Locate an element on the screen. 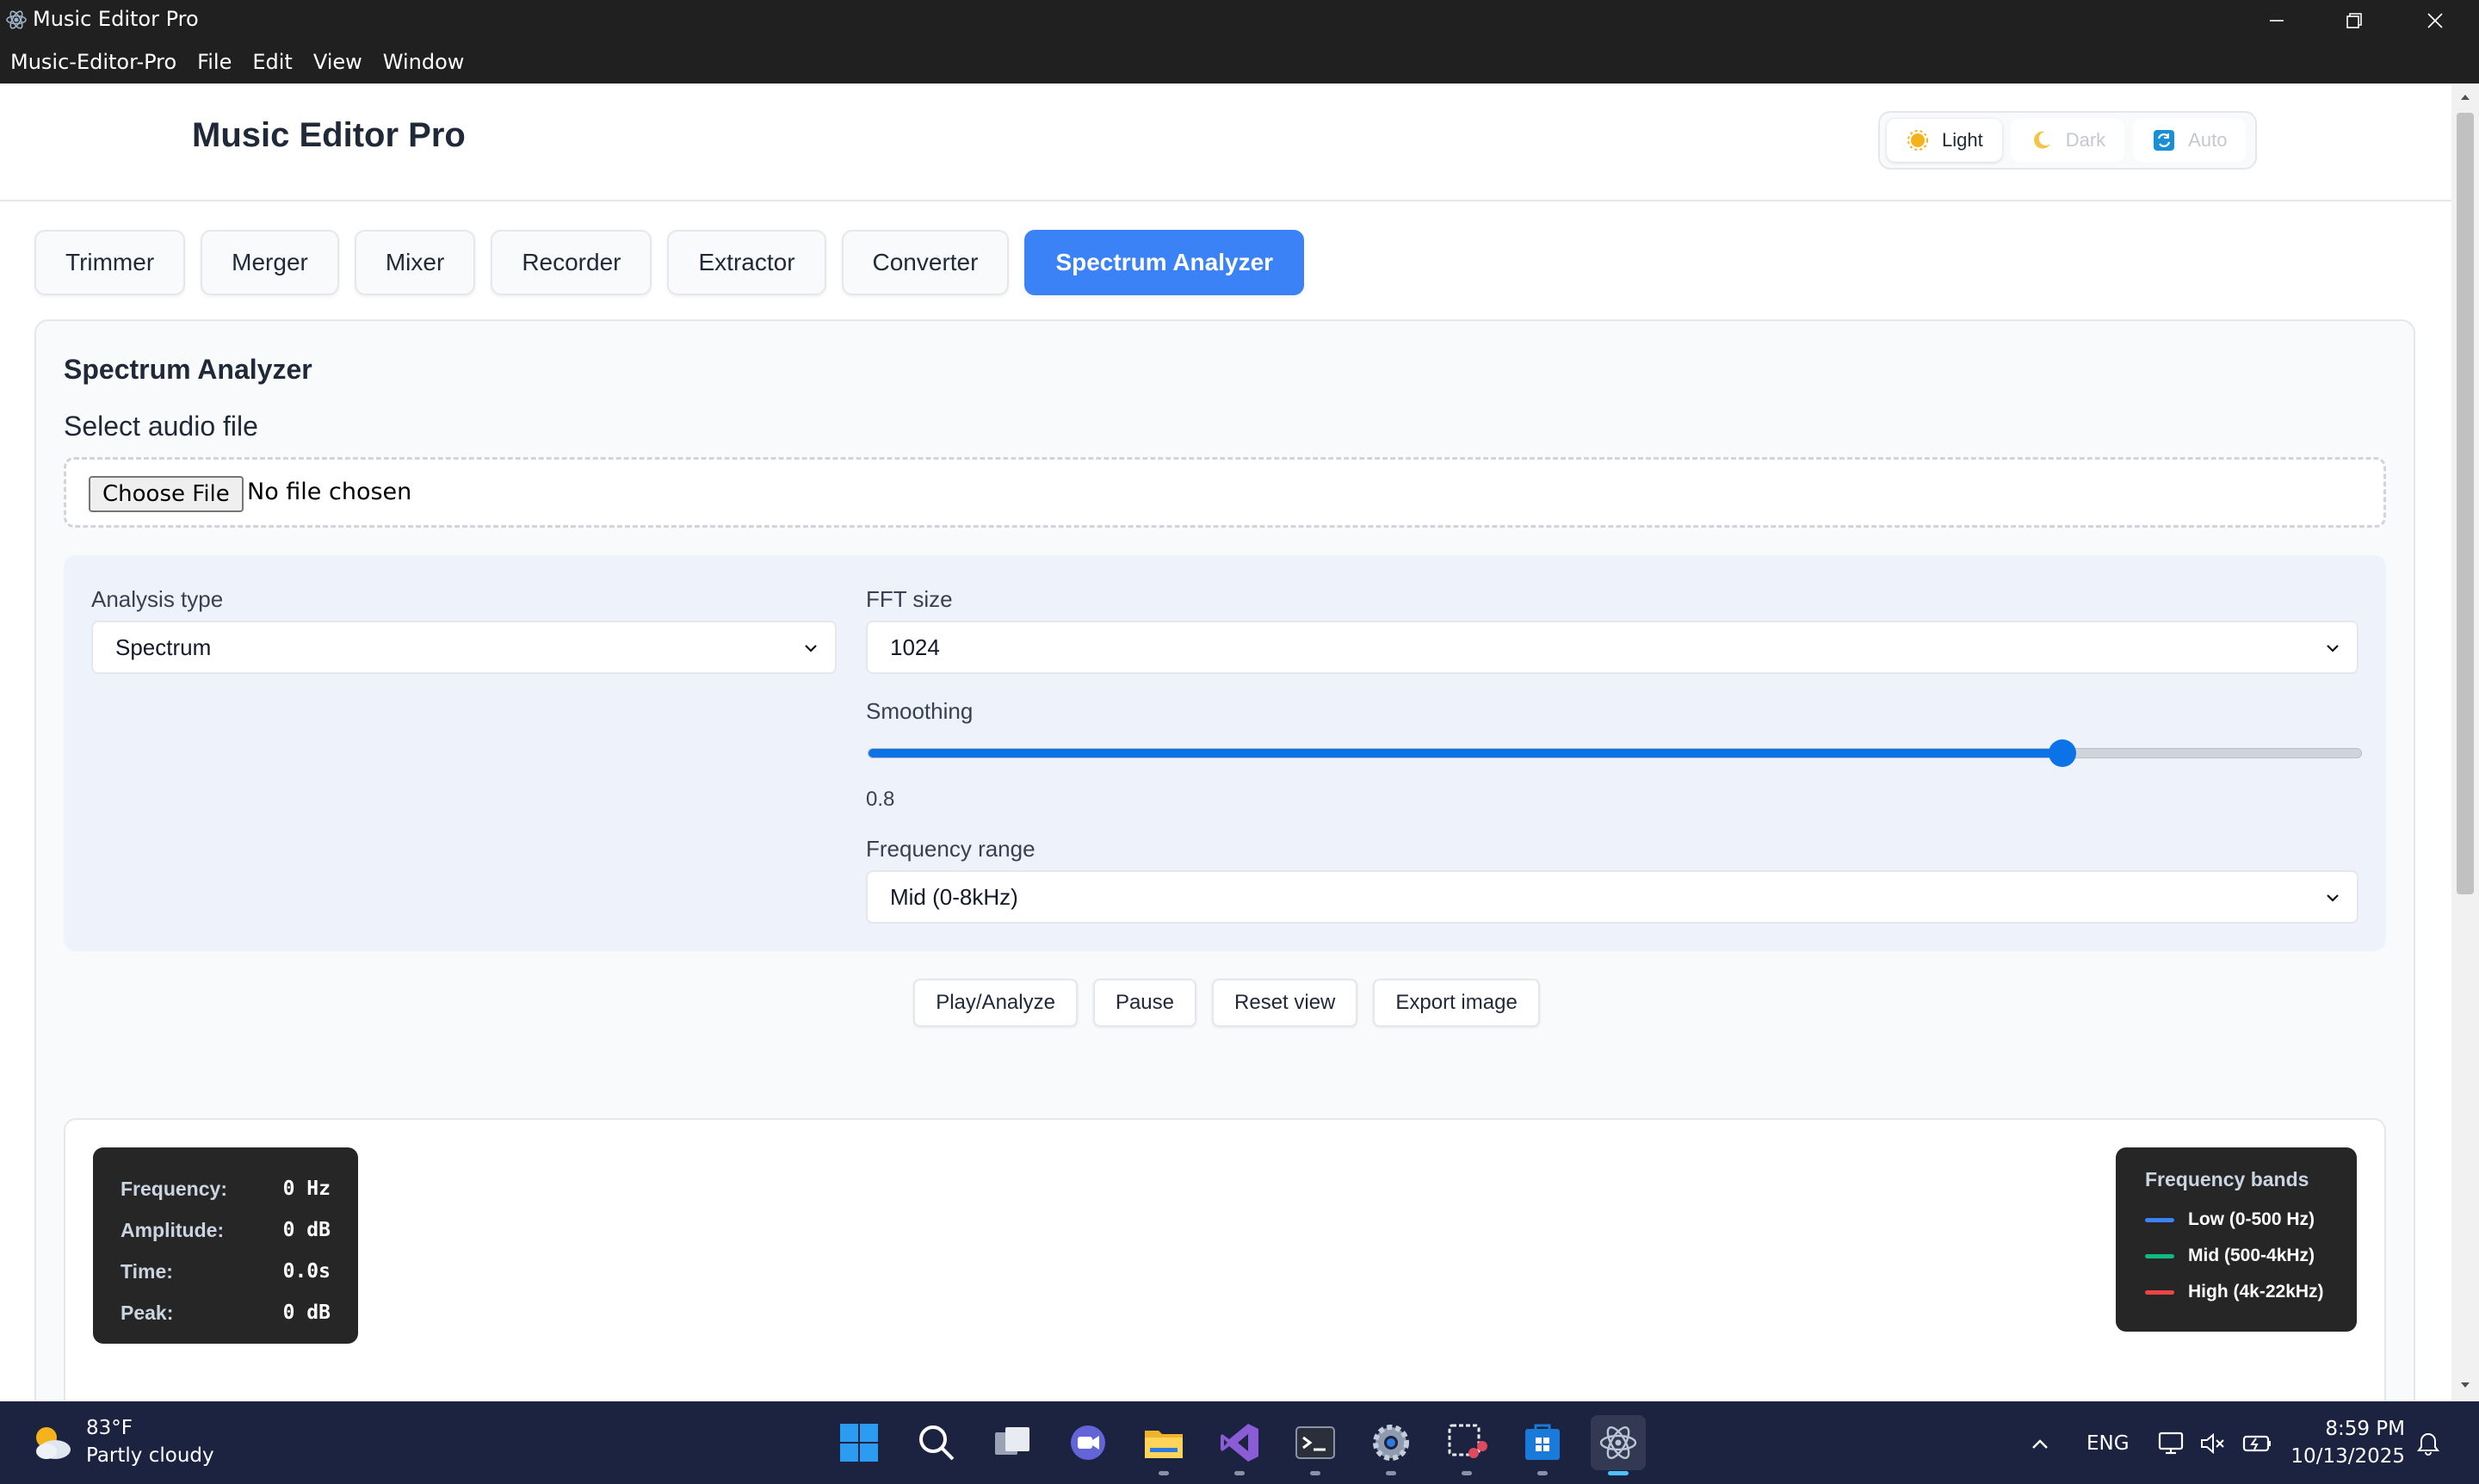 Image resolution: width=2479 pixels, height=1484 pixels. task-view-icon is located at coordinates (1012, 1441).